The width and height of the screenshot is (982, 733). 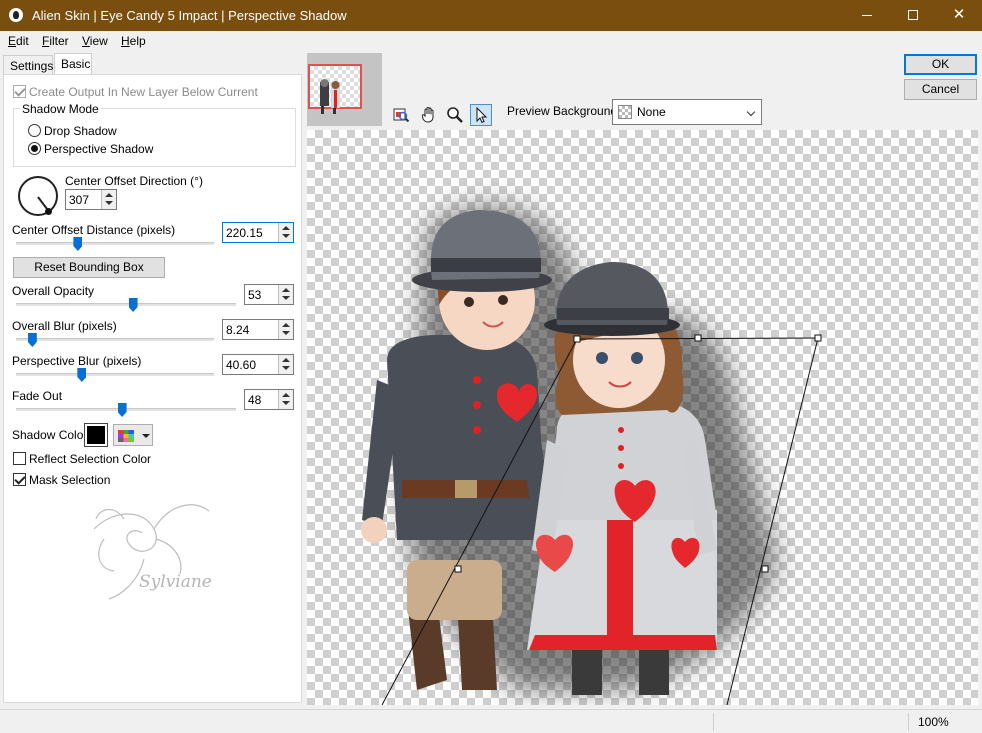 What do you see at coordinates (285, 329) in the screenshot?
I see `overall-blur-spin-arrows` at bounding box center [285, 329].